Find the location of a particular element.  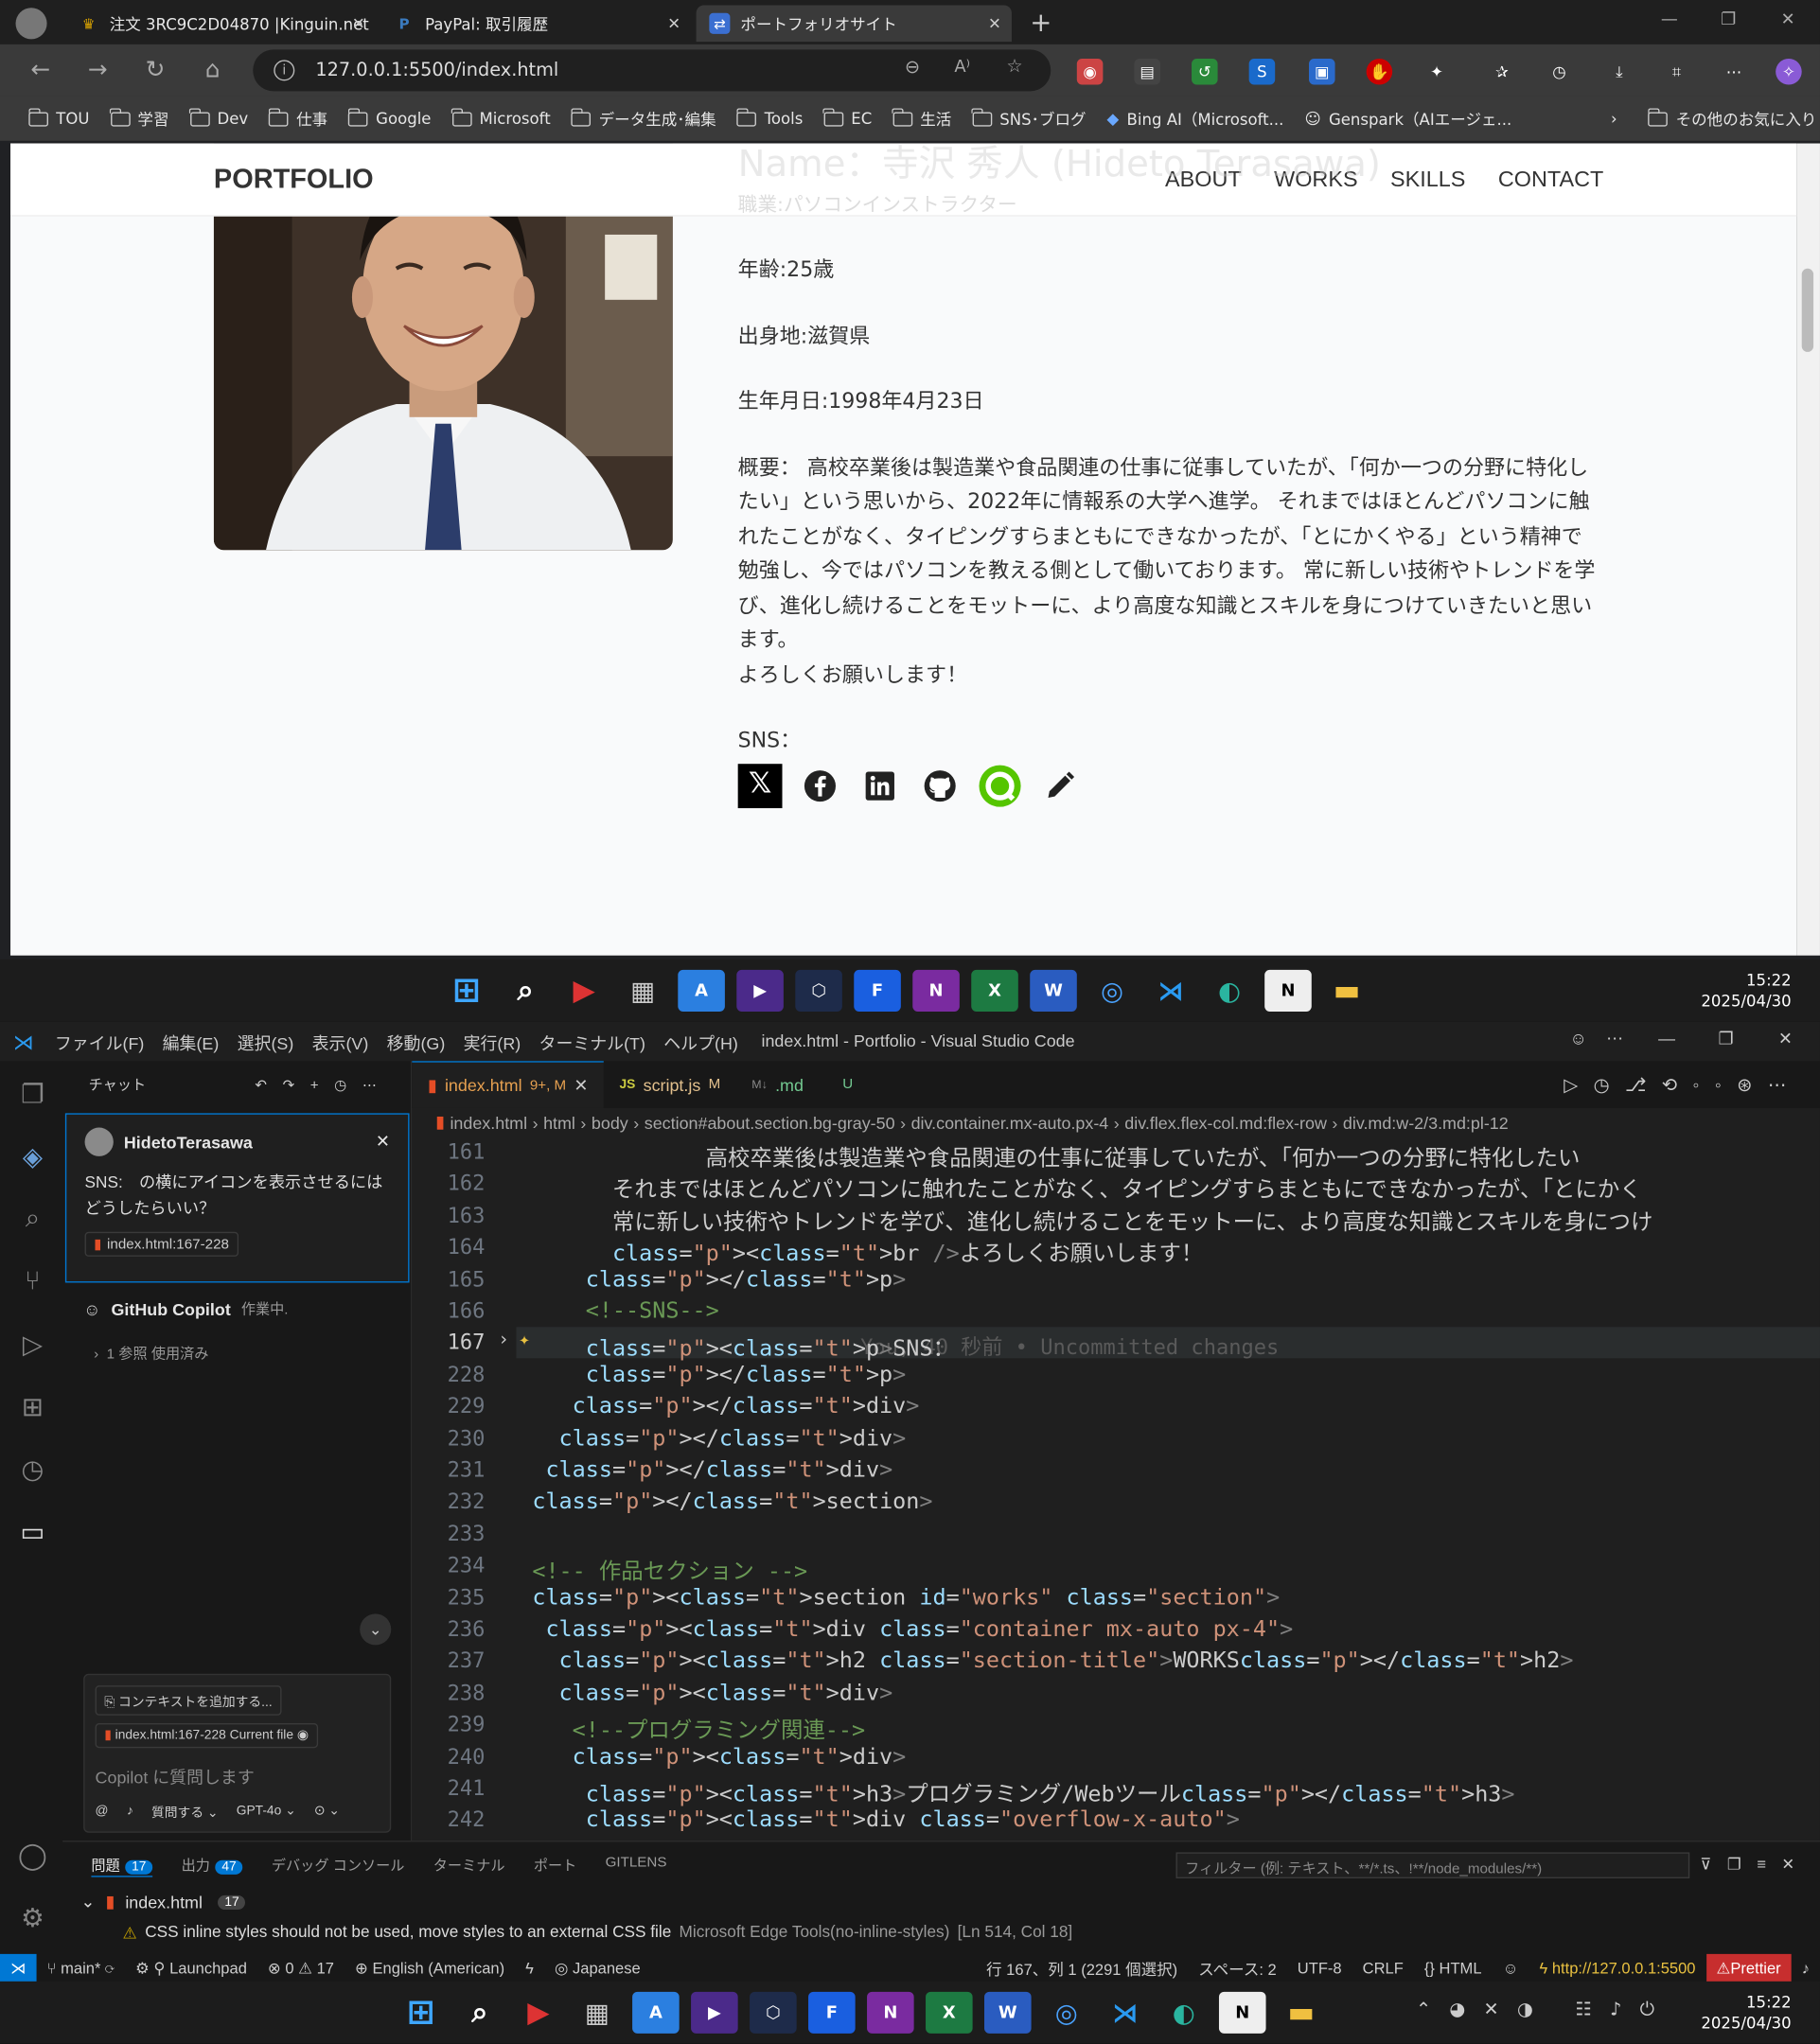

copilot-menu-icon: ☺ is located at coordinates (1578, 1038).